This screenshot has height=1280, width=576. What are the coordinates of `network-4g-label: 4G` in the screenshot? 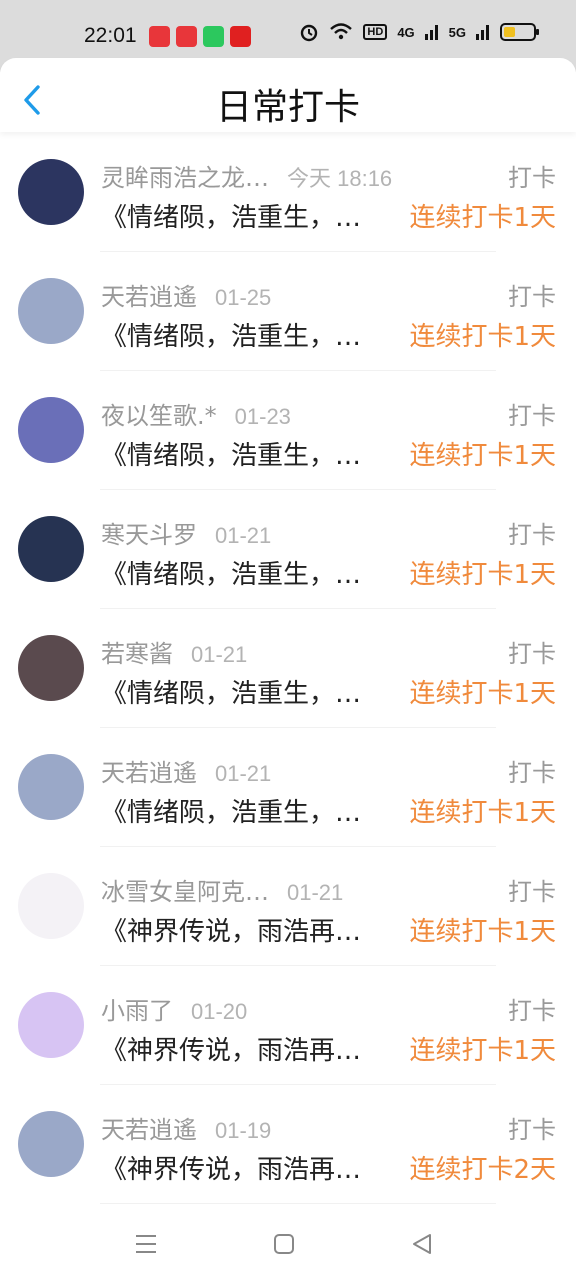 It's located at (406, 32).